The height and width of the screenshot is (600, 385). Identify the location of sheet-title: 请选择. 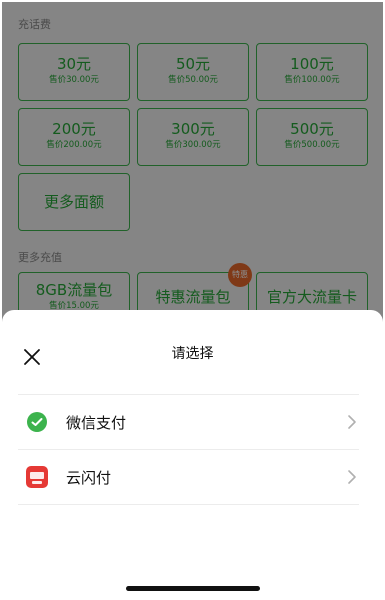
(192, 354).